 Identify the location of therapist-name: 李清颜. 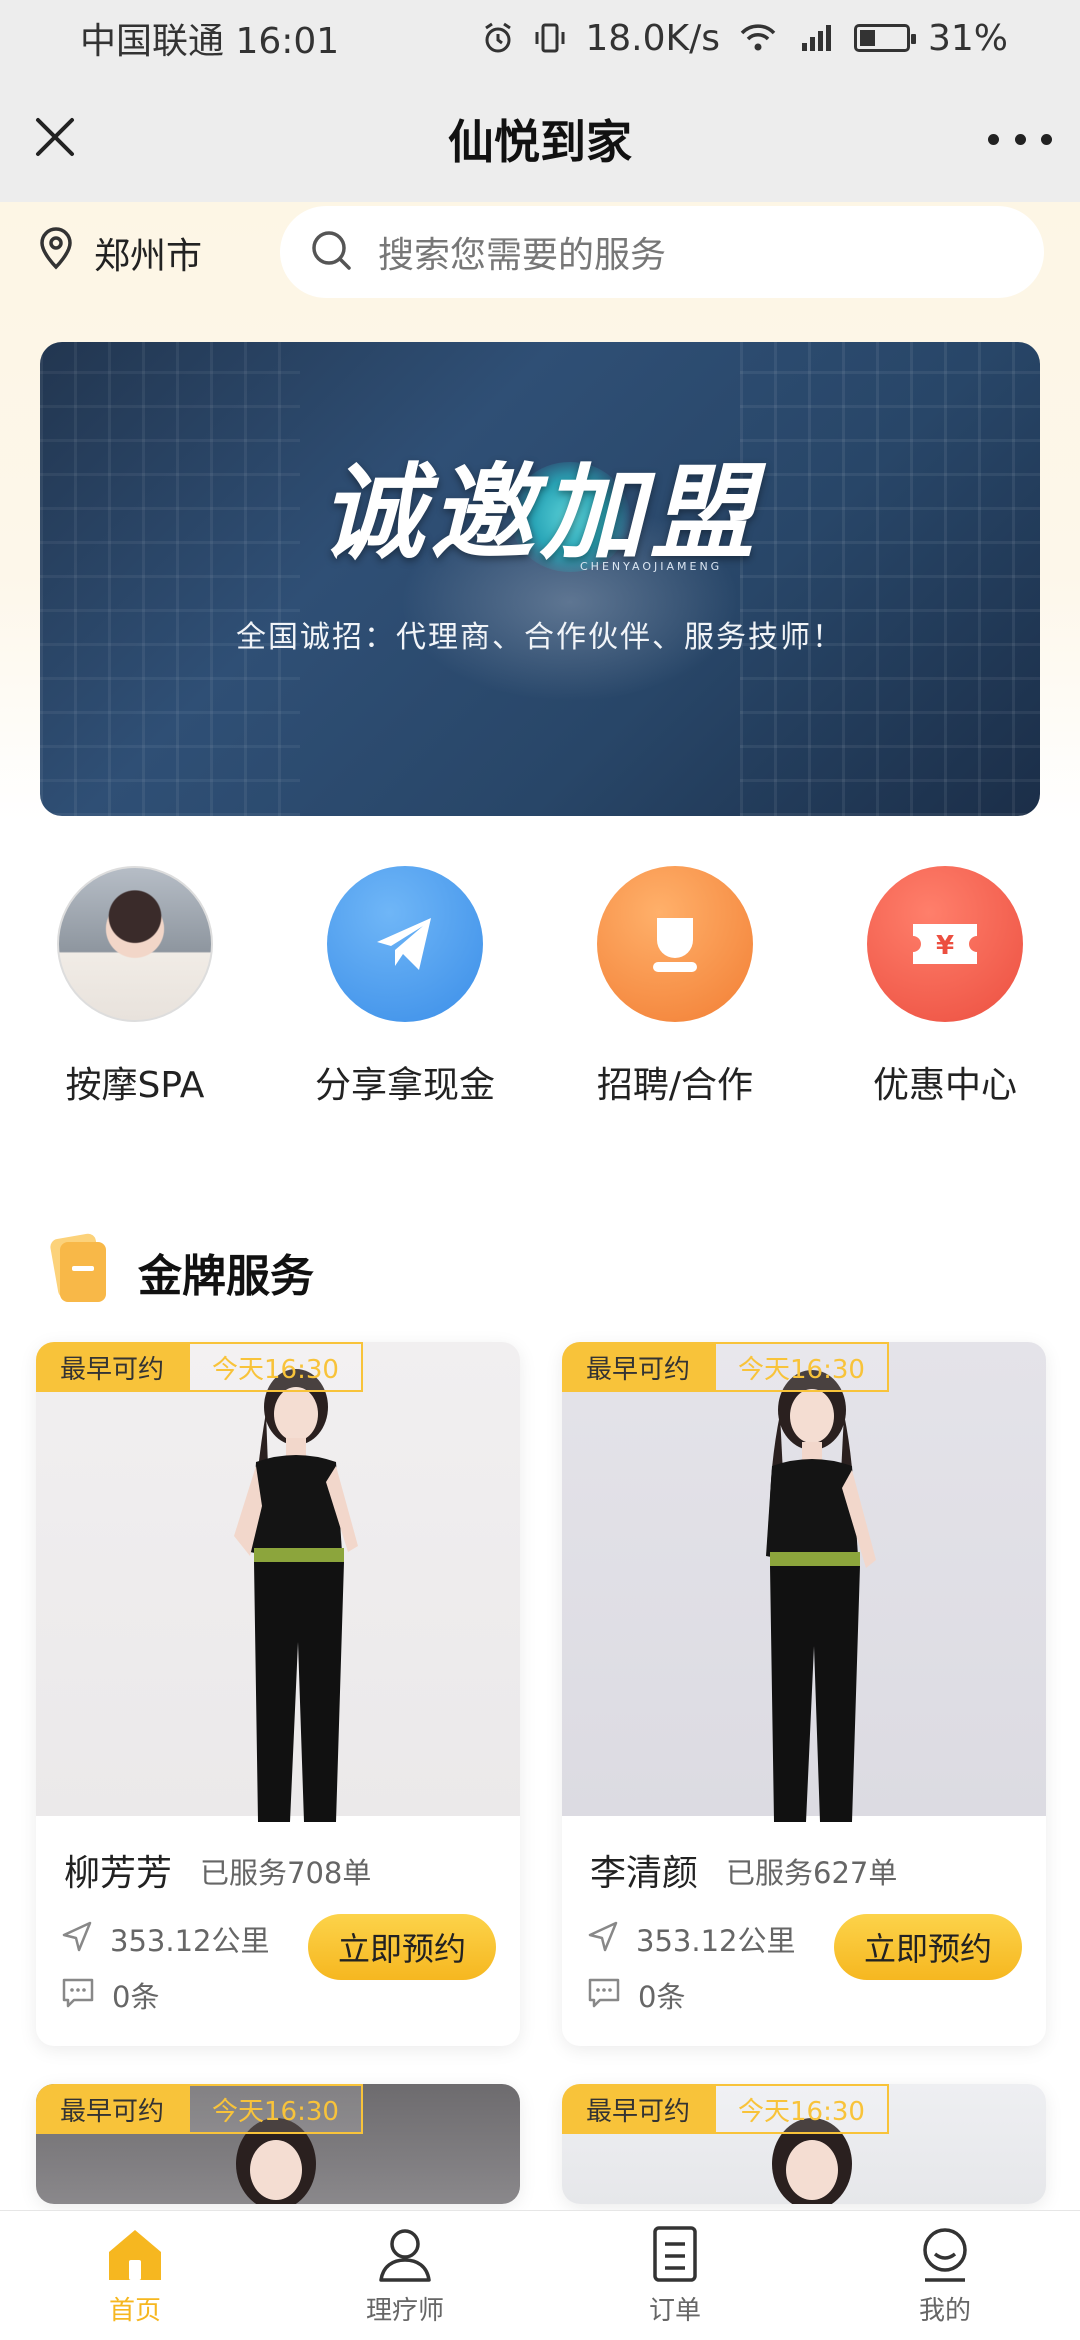
(644, 1873).